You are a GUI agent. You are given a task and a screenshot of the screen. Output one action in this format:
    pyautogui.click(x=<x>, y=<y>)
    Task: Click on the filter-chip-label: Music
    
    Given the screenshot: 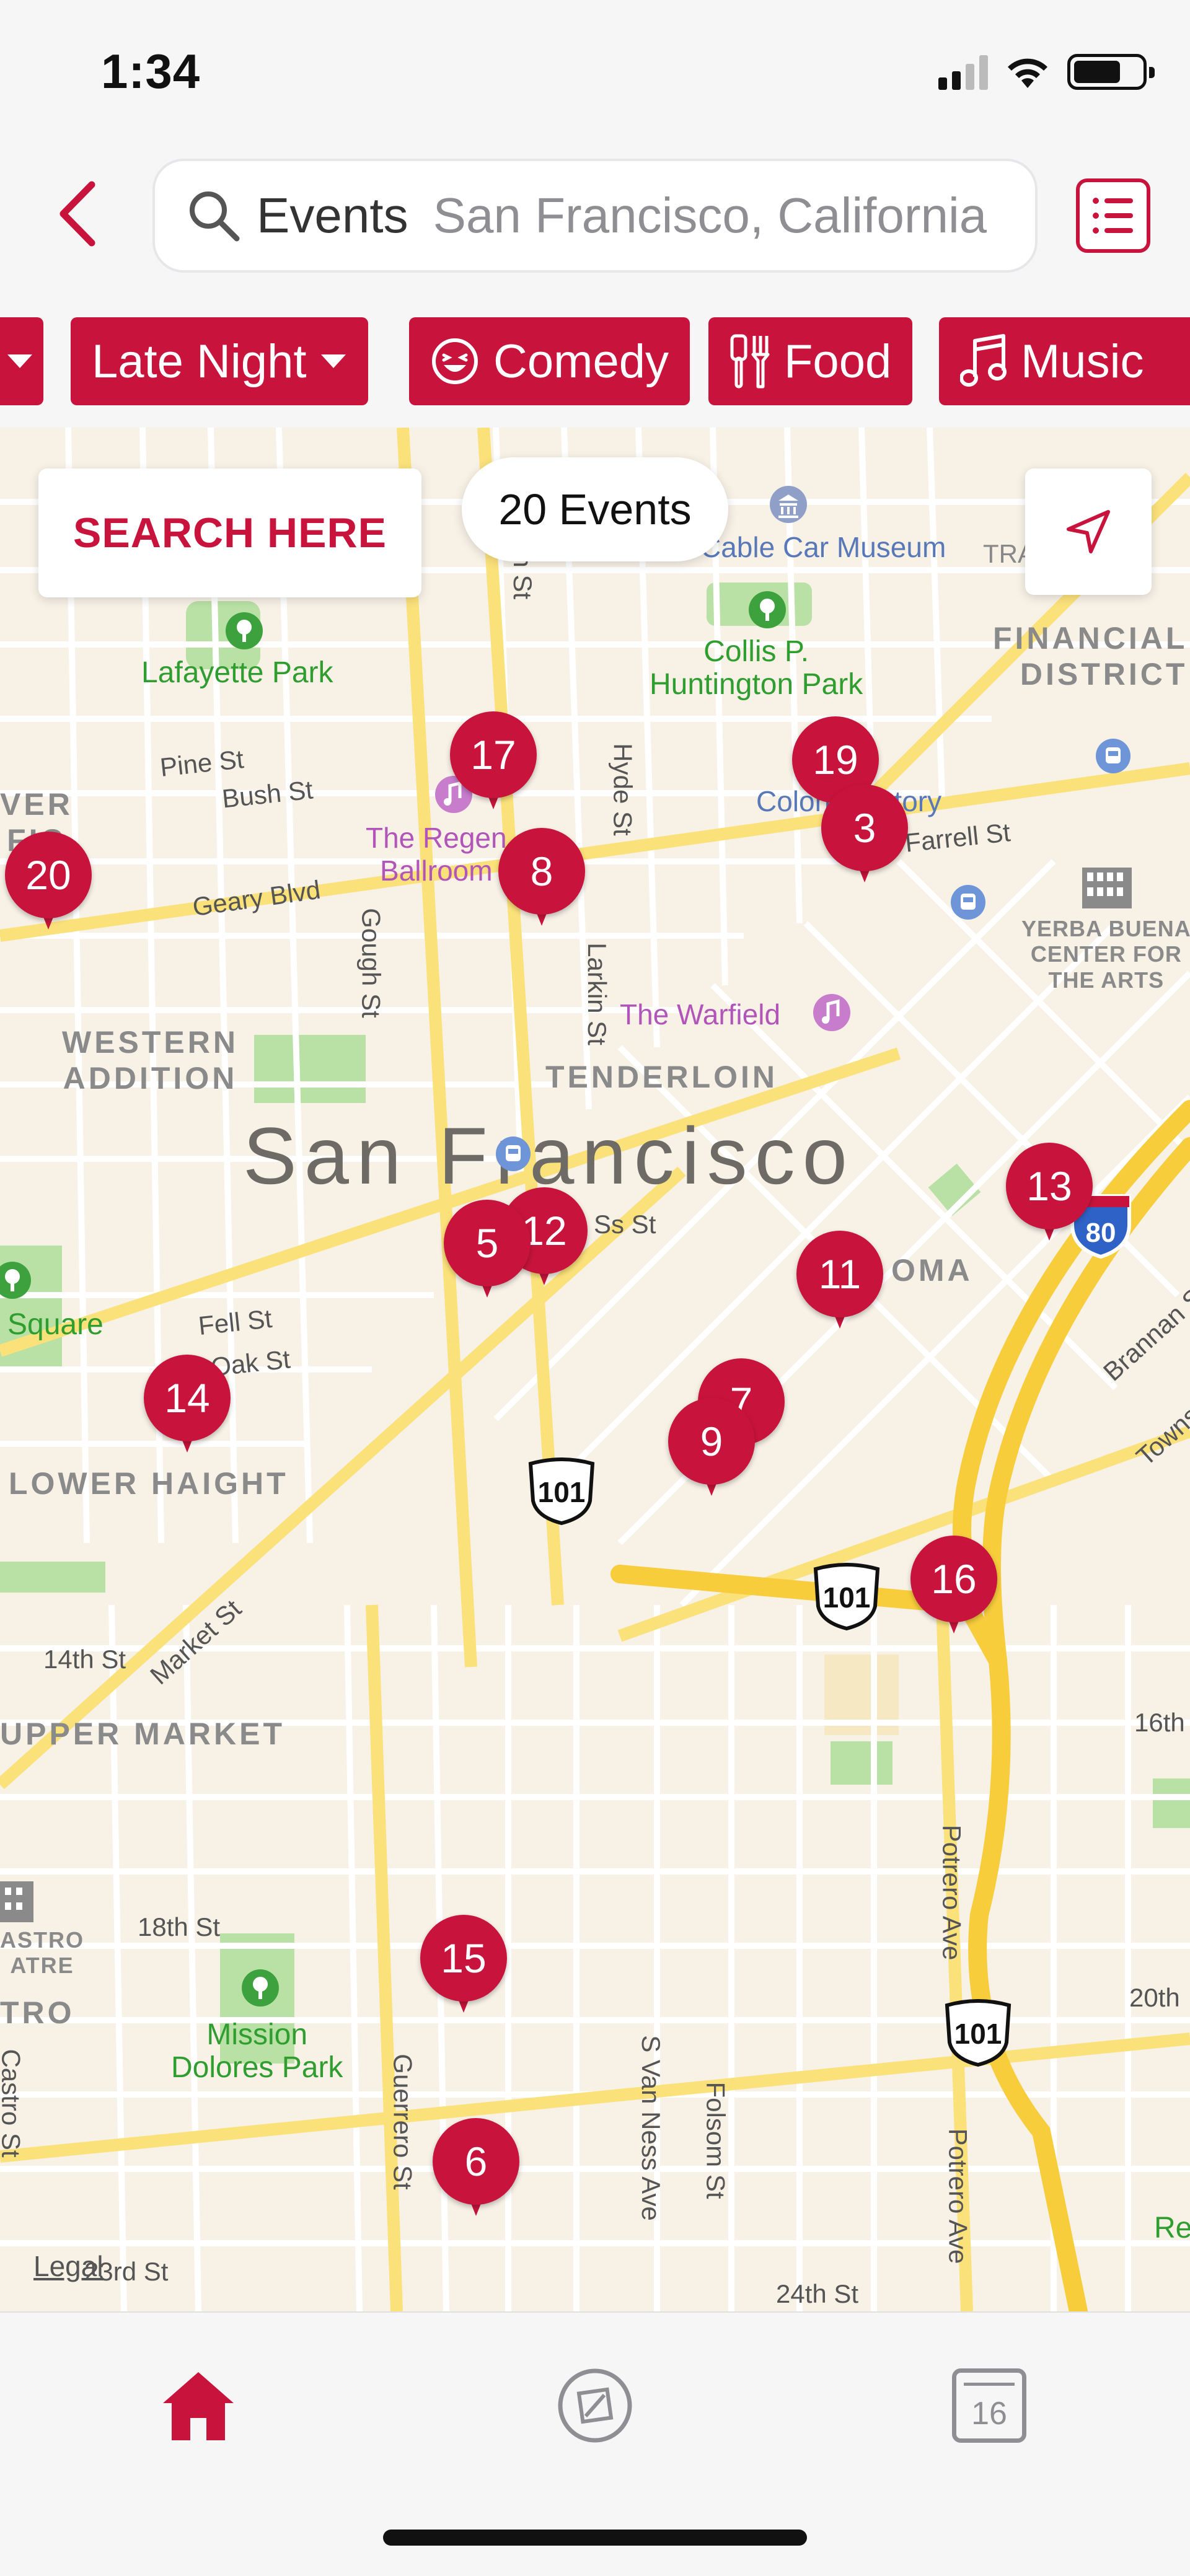 What is the action you would take?
    pyautogui.click(x=1082, y=362)
    